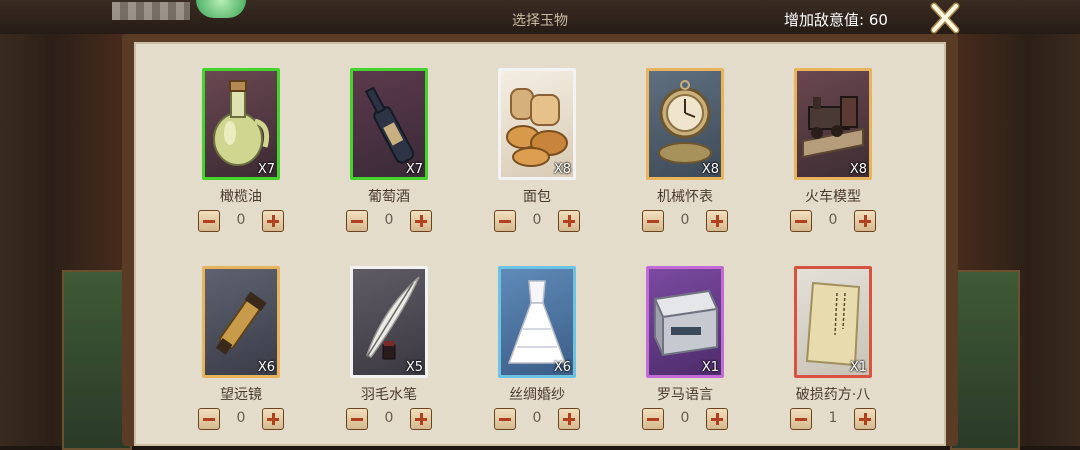  Describe the element at coordinates (833, 395) in the screenshot. I see `item-name: 破损药方·八` at that location.